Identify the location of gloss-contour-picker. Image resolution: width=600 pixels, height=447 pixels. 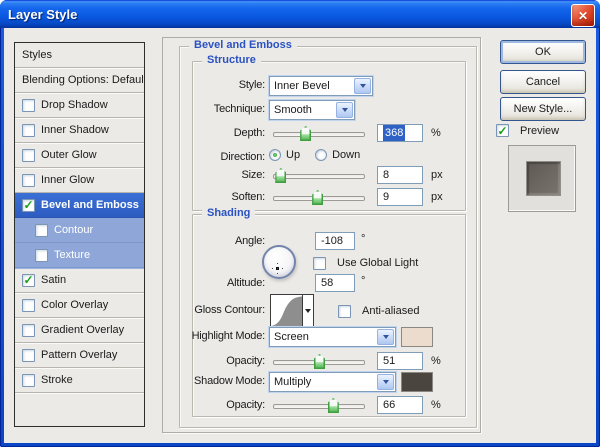
(292, 311).